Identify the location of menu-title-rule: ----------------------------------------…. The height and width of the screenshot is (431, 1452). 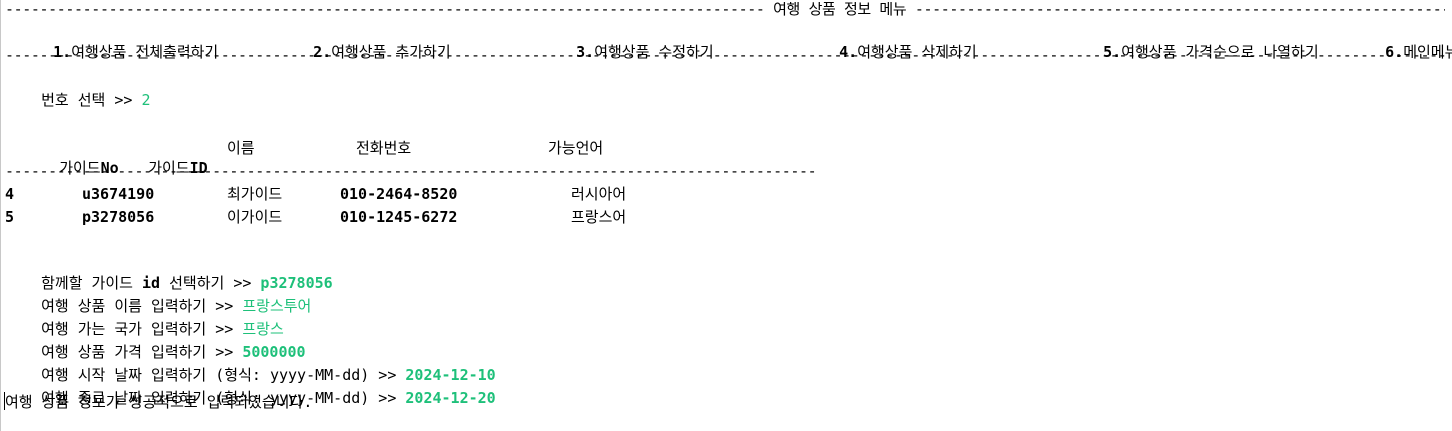
(725, 9).